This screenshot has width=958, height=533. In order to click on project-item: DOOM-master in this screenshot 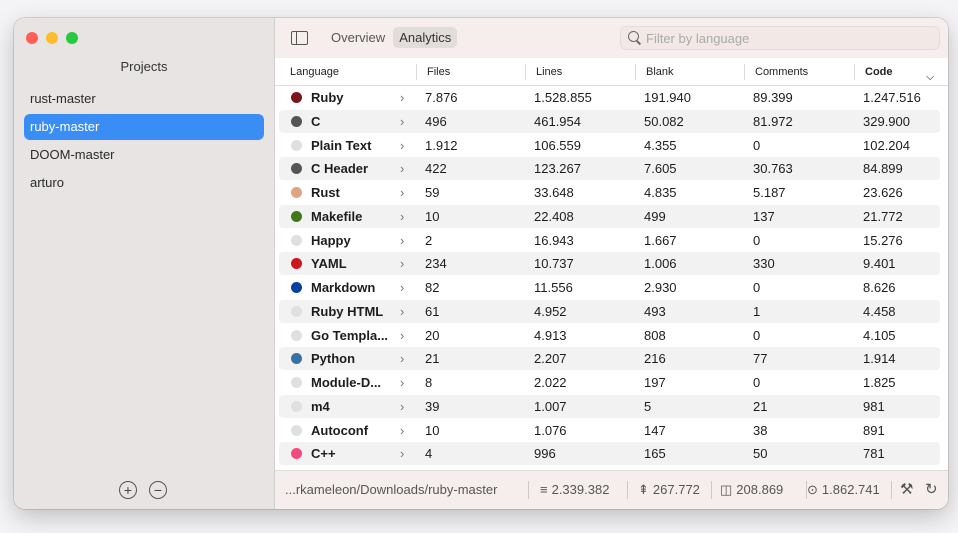, I will do `click(144, 155)`.